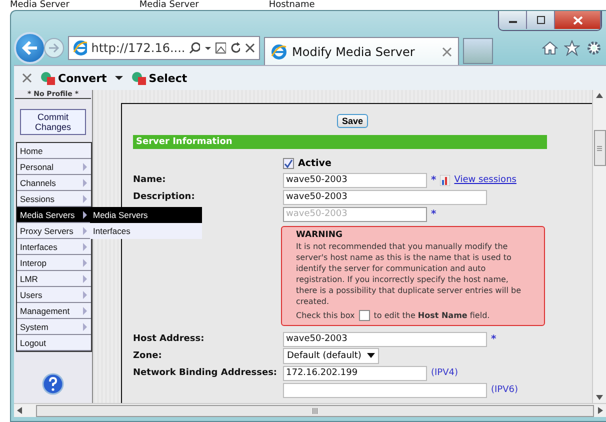  I want to click on page-heading: Hostname, so click(291, 5).